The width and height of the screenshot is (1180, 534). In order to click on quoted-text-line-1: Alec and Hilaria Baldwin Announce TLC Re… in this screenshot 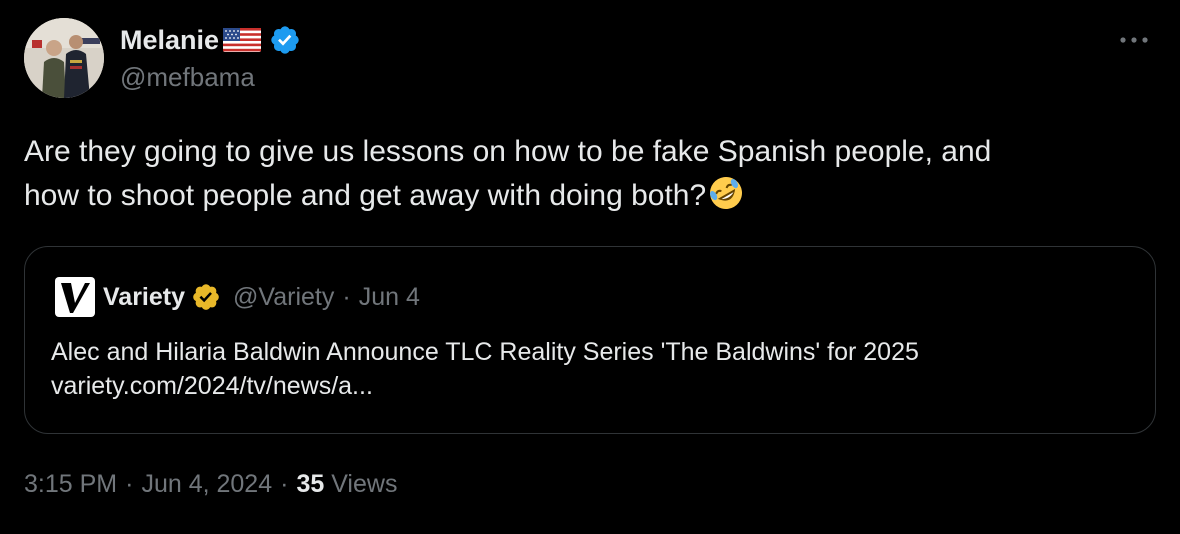, I will do `click(485, 352)`.